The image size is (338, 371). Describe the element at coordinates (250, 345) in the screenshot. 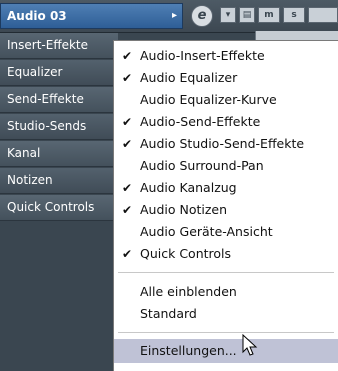

I see `mouse-cursor-icon` at that location.